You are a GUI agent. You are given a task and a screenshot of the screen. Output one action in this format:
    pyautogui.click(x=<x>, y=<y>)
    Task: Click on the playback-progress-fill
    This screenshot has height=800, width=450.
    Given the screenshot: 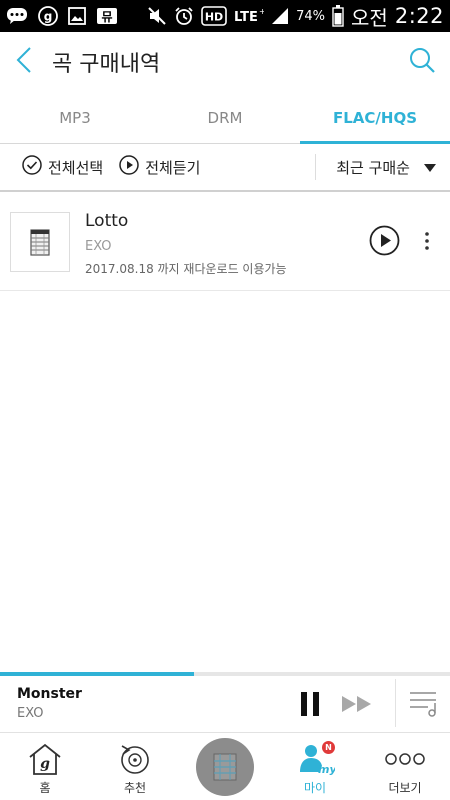 What is the action you would take?
    pyautogui.click(x=97, y=674)
    